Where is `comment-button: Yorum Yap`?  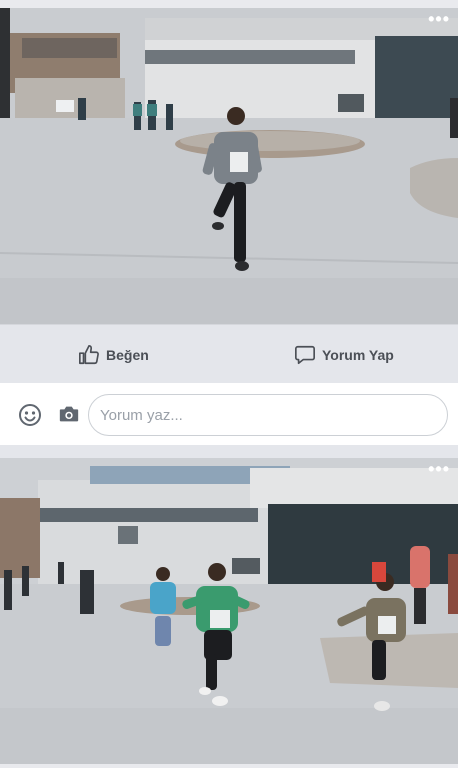
comment-button: Yorum Yap is located at coordinates (344, 355).